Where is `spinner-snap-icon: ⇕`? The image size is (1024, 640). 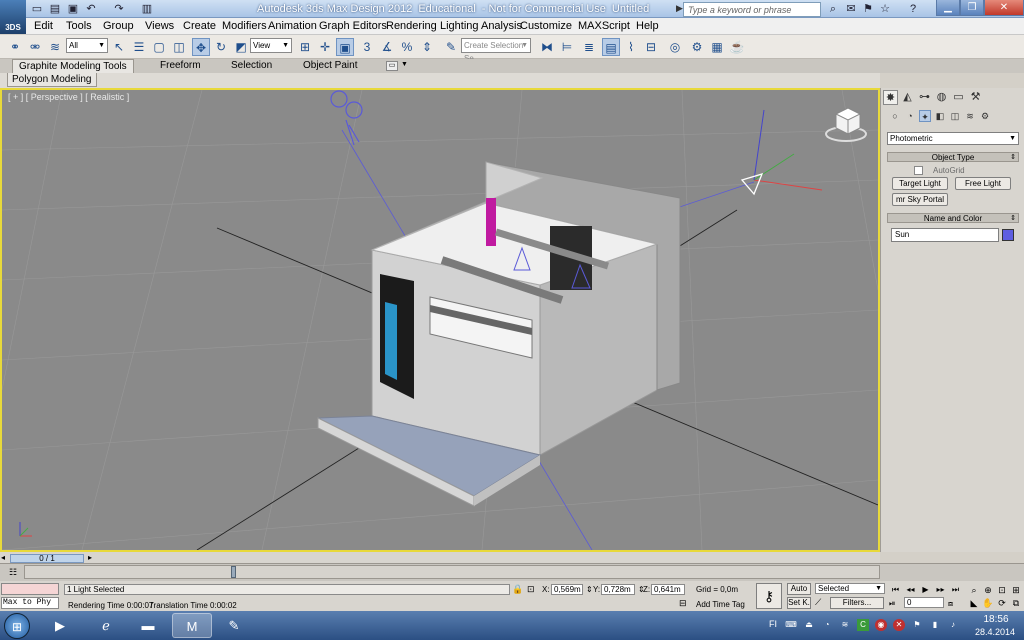 spinner-snap-icon: ⇕ is located at coordinates (427, 47).